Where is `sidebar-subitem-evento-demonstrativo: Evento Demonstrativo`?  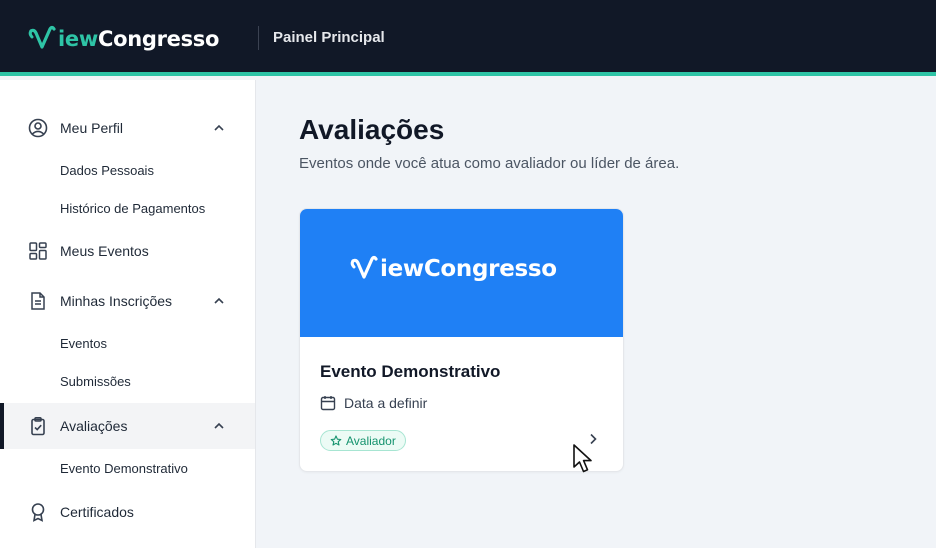 sidebar-subitem-evento-demonstrativo: Evento Demonstrativo is located at coordinates (124, 468).